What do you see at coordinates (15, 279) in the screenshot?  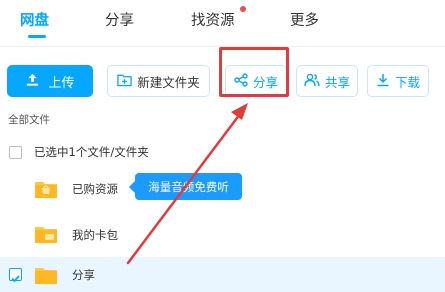 I see `check-icon` at bounding box center [15, 279].